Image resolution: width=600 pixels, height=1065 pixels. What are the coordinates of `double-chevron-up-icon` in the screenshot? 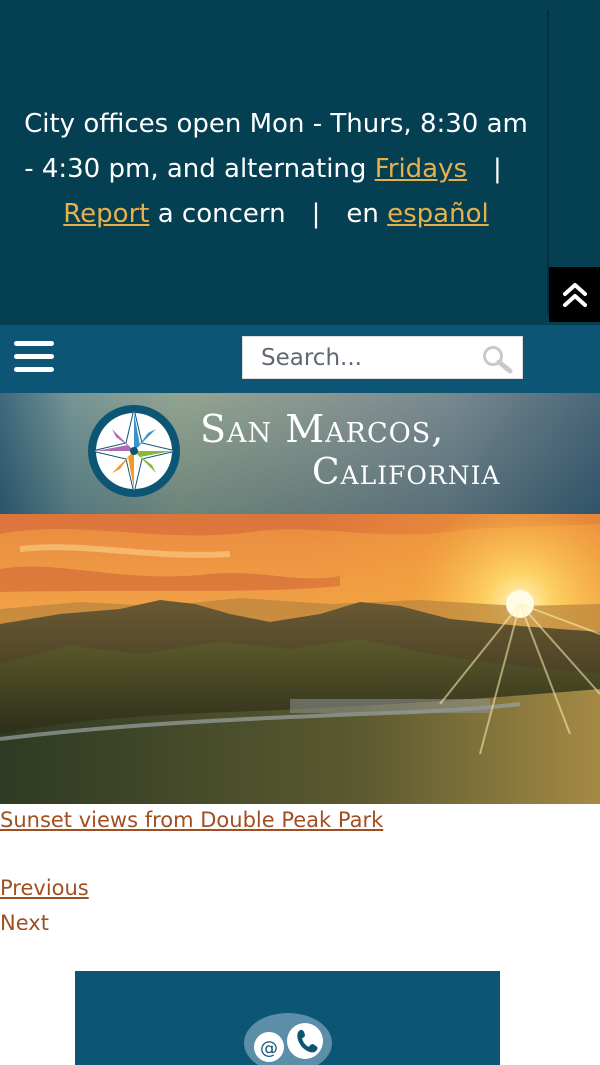 It's located at (574, 294).